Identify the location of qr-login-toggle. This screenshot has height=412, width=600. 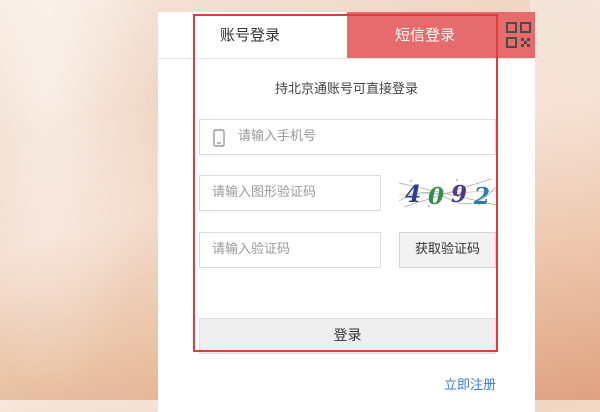
(519, 35).